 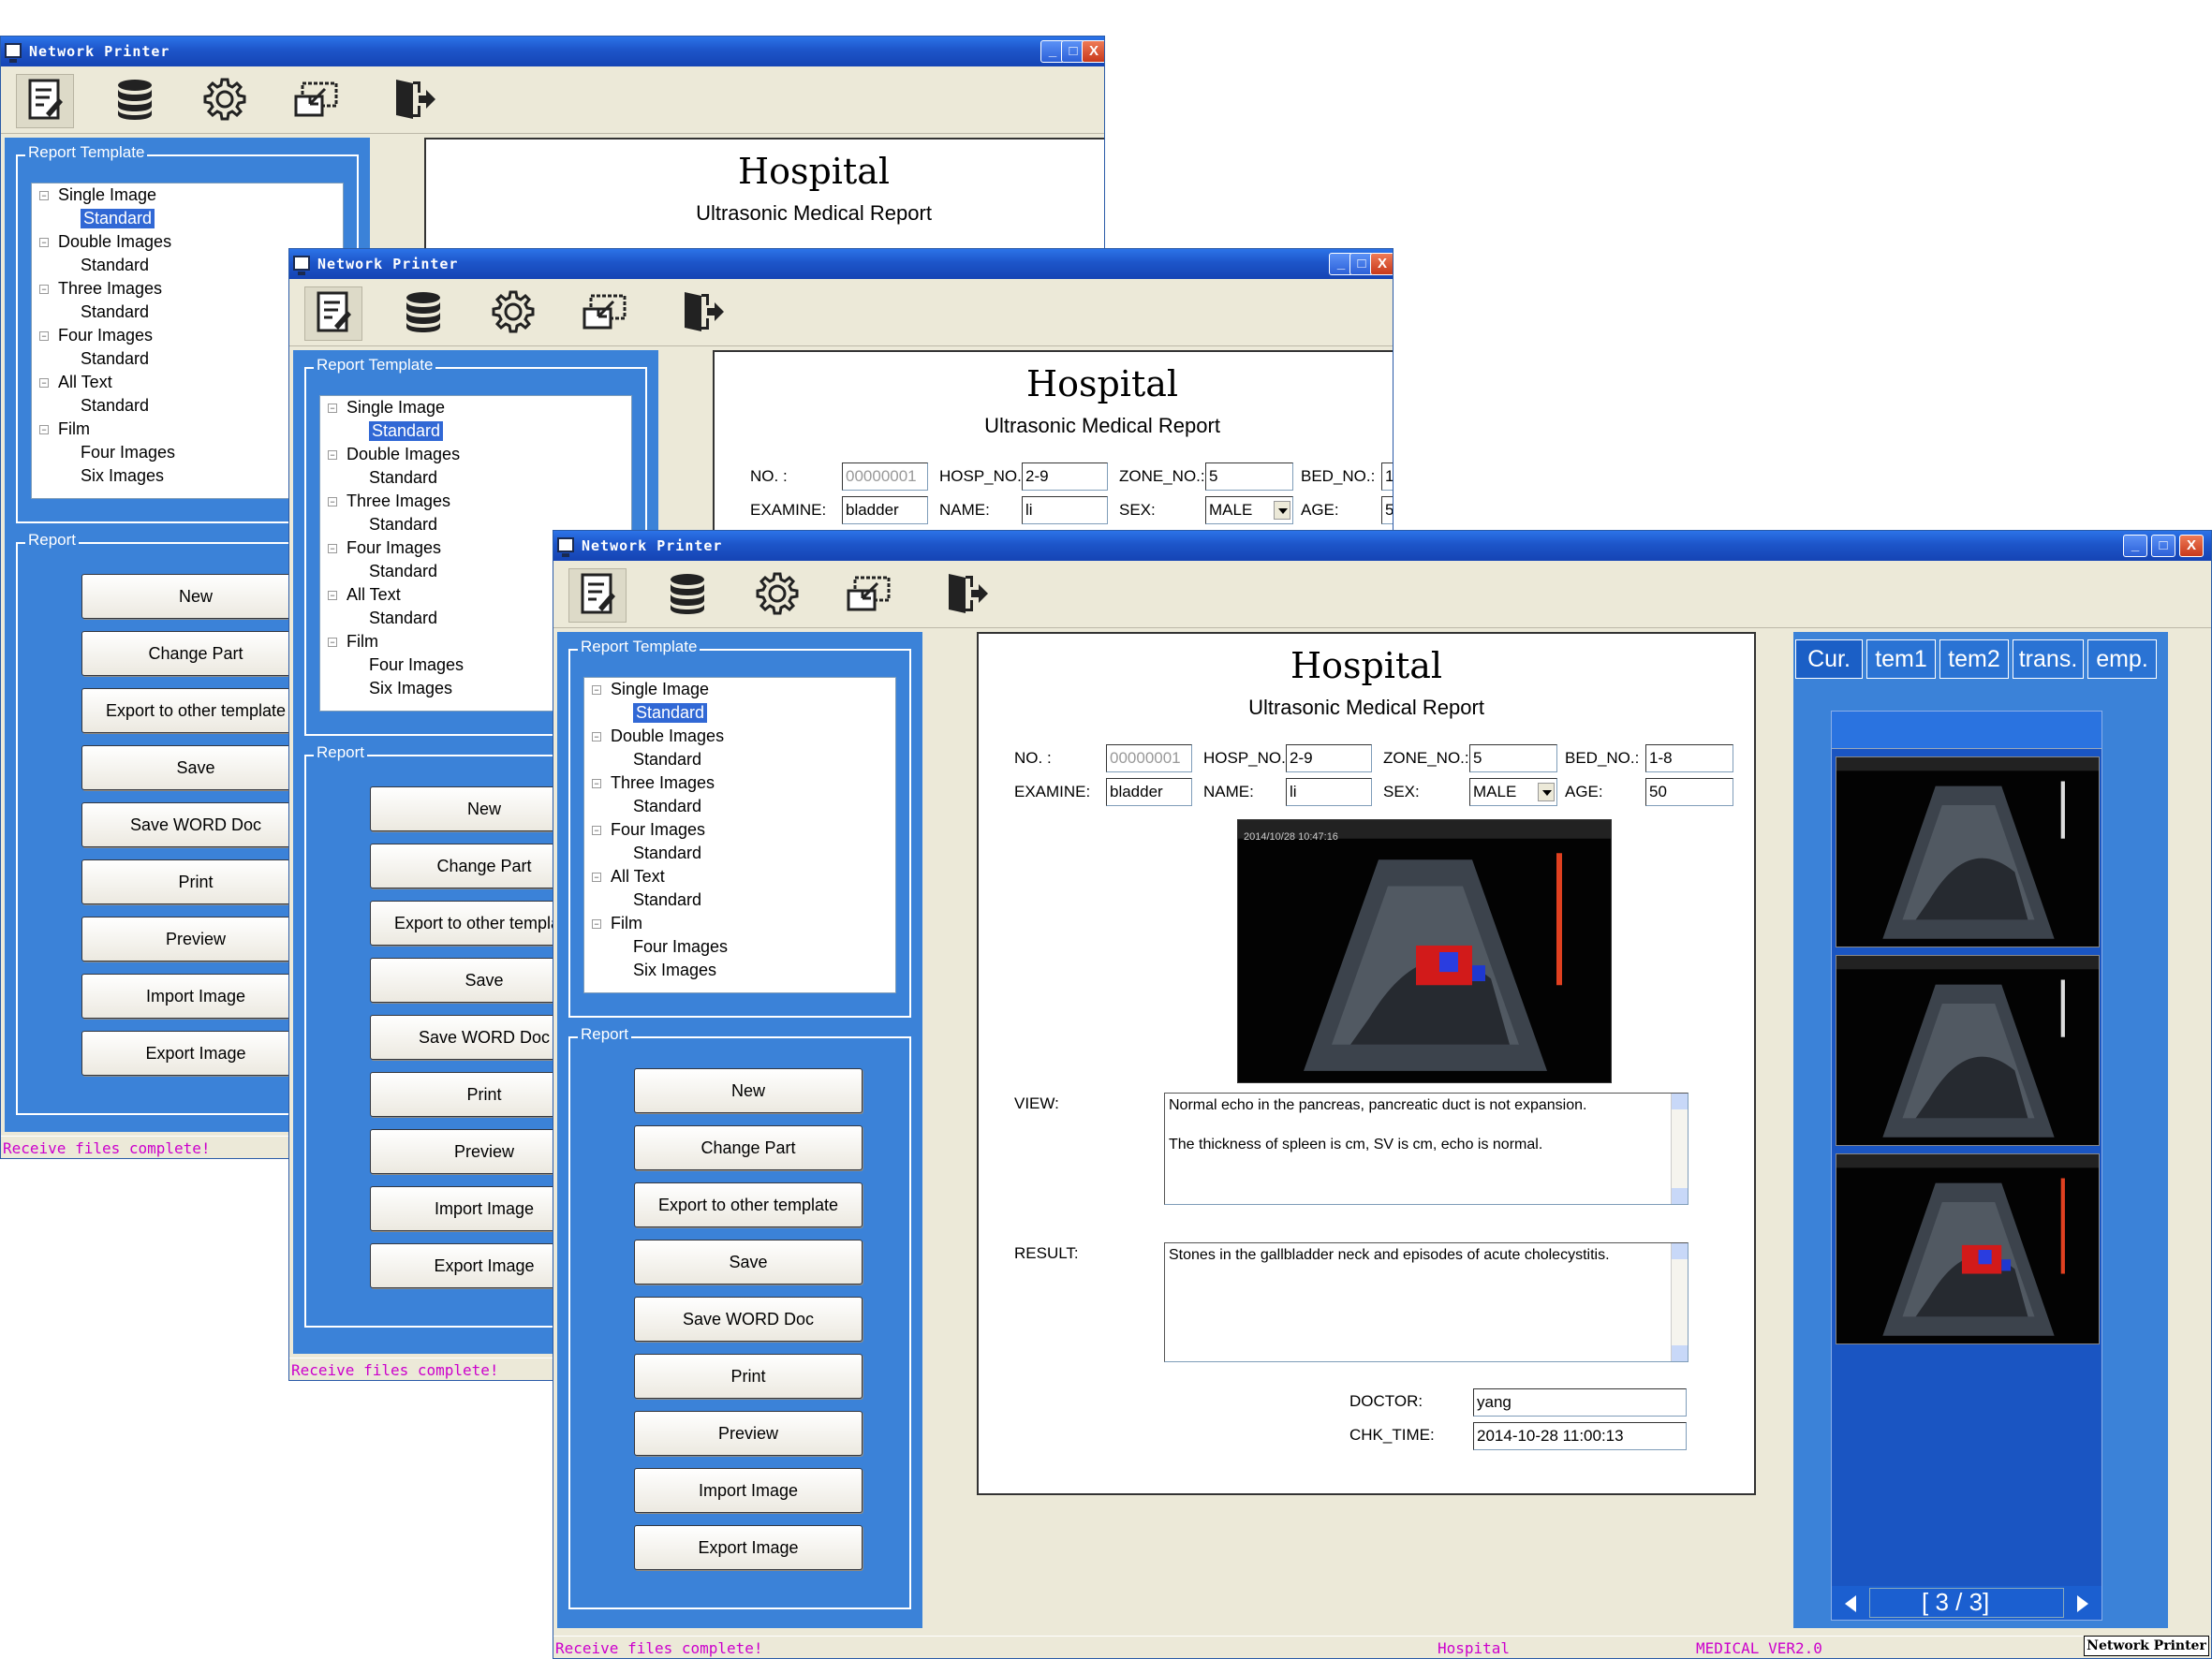 I want to click on tab-emp: emp., so click(x=2122, y=659).